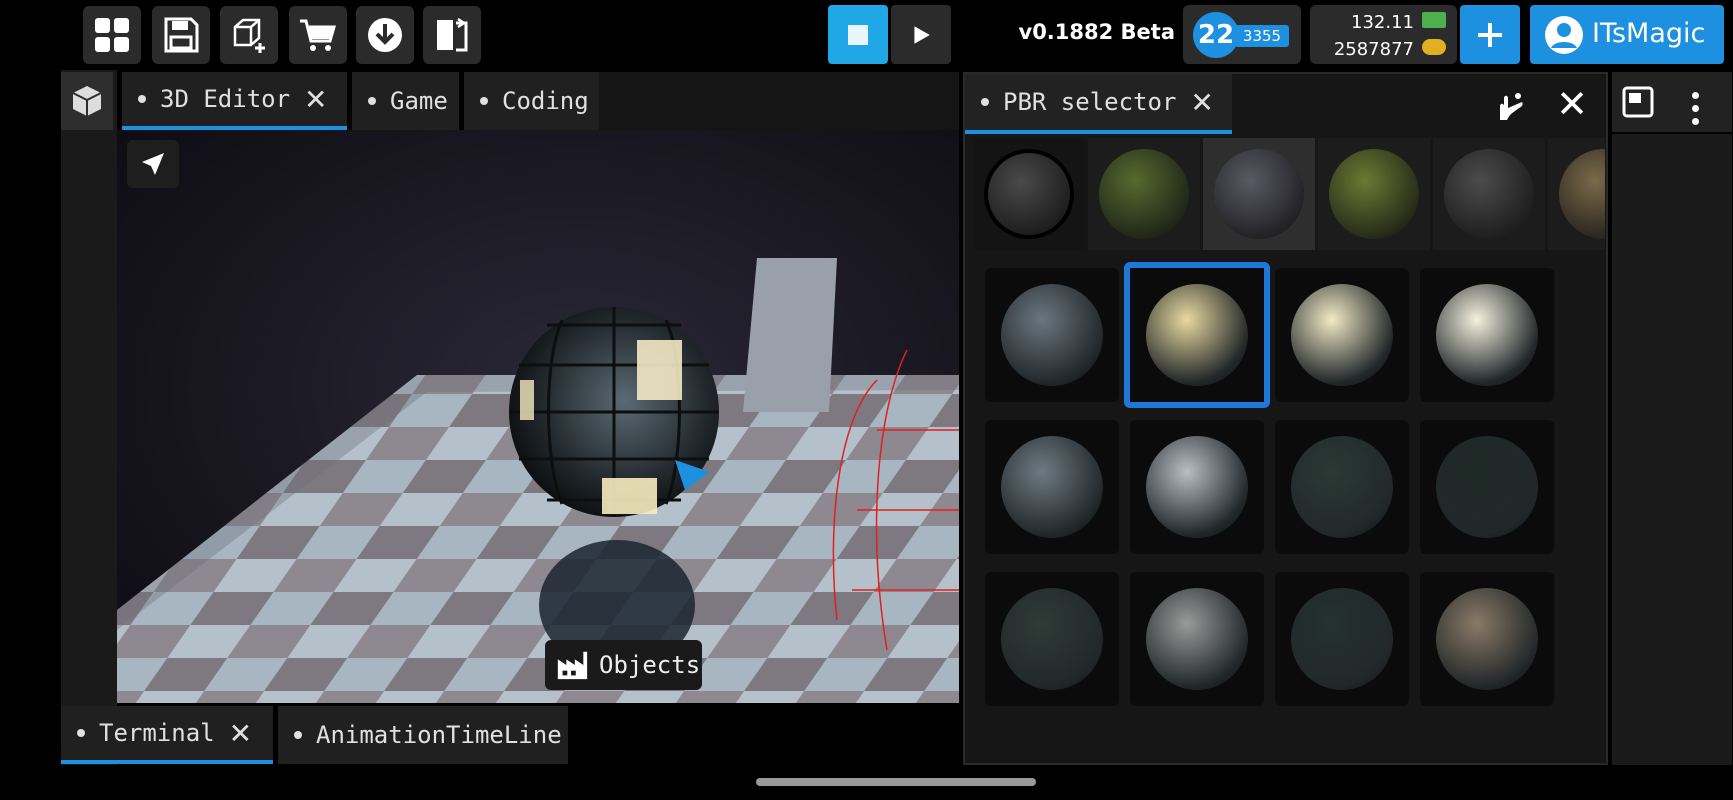  Describe the element at coordinates (1434, 47) in the screenshot. I see `coins-icon` at that location.